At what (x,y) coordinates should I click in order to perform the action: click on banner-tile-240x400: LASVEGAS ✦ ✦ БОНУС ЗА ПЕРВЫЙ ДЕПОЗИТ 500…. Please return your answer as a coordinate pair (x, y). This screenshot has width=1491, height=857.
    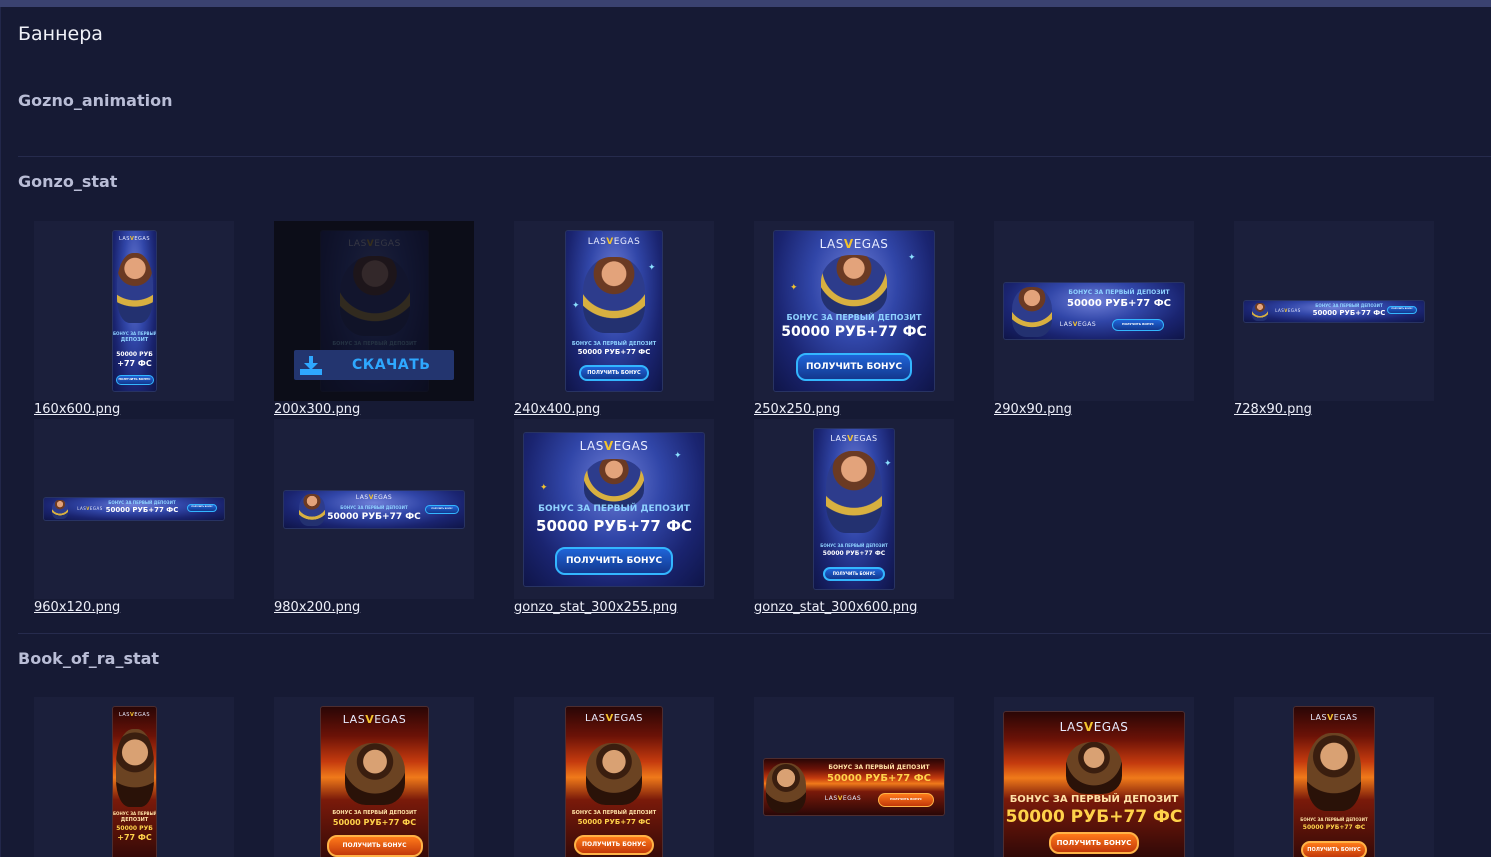
    Looking at the image, I should click on (614, 311).